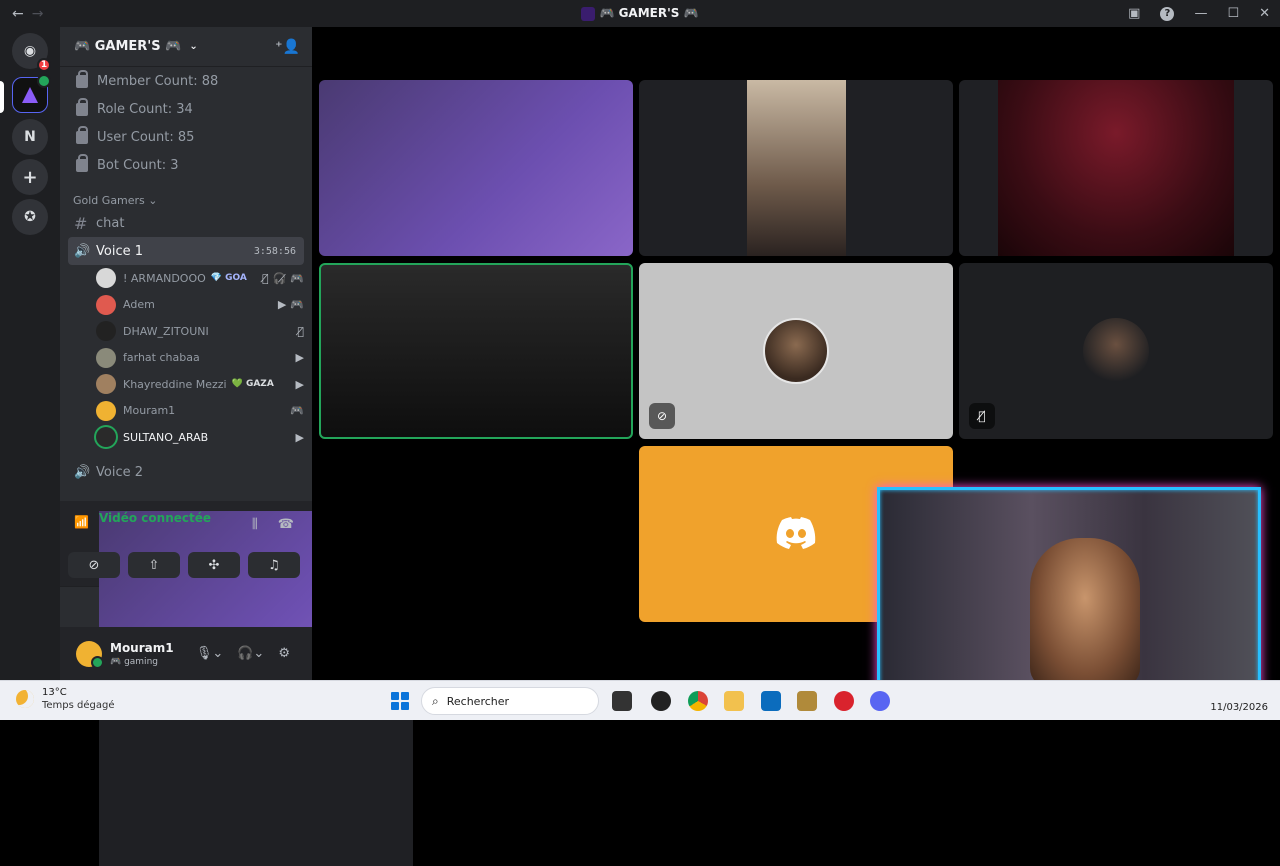 Image resolution: width=1280 pixels, height=866 pixels. What do you see at coordinates (18, 14) in the screenshot?
I see `back-arrow-icon: ←` at bounding box center [18, 14].